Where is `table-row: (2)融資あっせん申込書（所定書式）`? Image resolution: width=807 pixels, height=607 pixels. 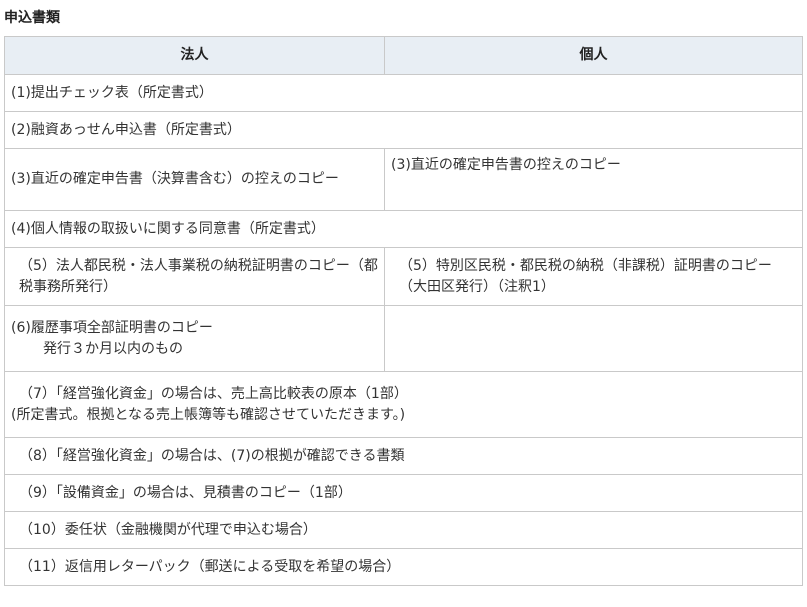 table-row: (2)融資あっせん申込書（所定書式） is located at coordinates (403, 130).